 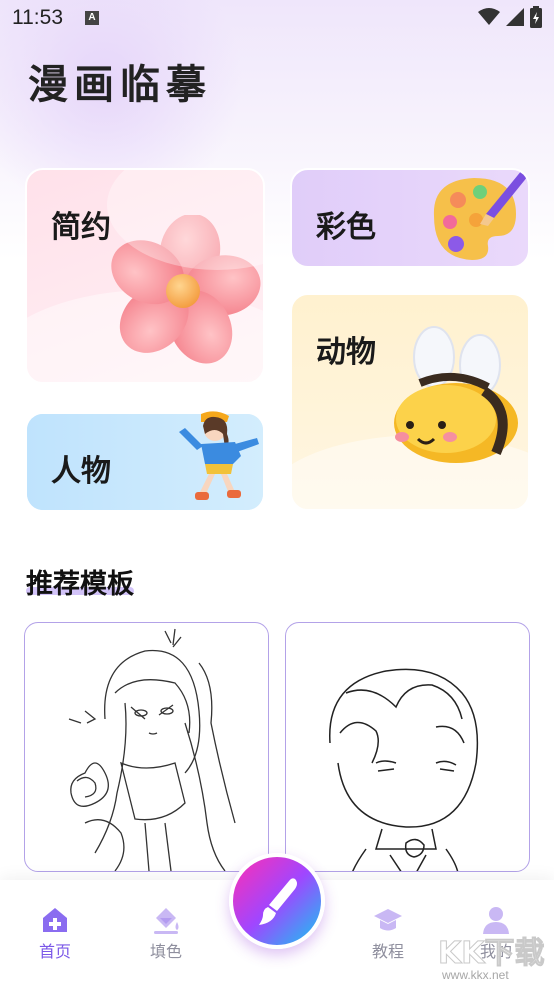 What do you see at coordinates (80, 584) in the screenshot?
I see `section-title: 推荐模板` at bounding box center [80, 584].